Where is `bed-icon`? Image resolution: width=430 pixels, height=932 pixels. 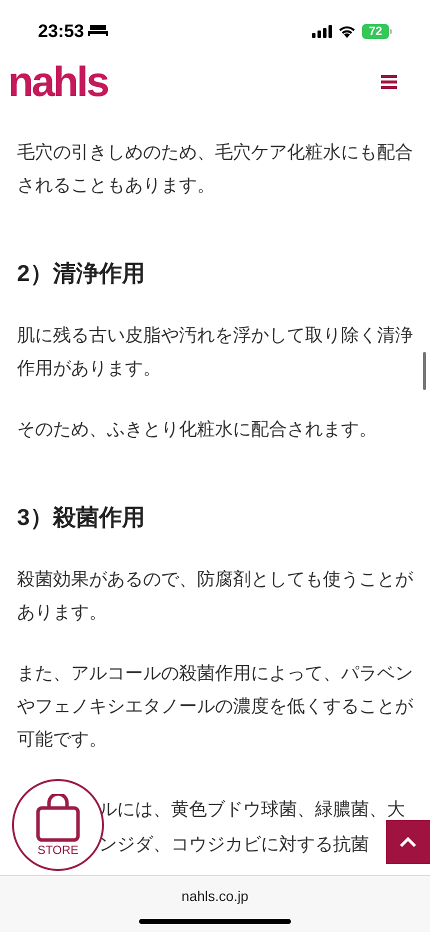 bed-icon is located at coordinates (98, 31).